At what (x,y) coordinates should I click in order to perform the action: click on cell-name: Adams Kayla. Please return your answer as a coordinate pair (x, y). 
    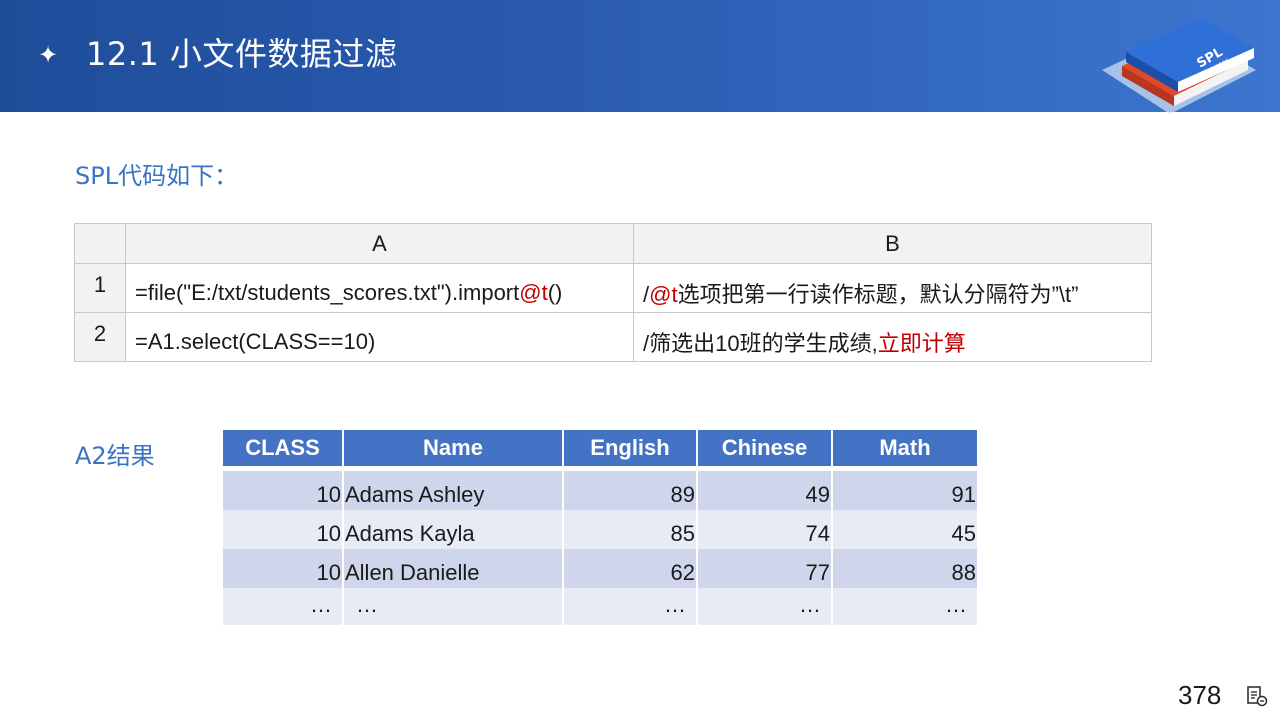
    Looking at the image, I should click on (454, 529).